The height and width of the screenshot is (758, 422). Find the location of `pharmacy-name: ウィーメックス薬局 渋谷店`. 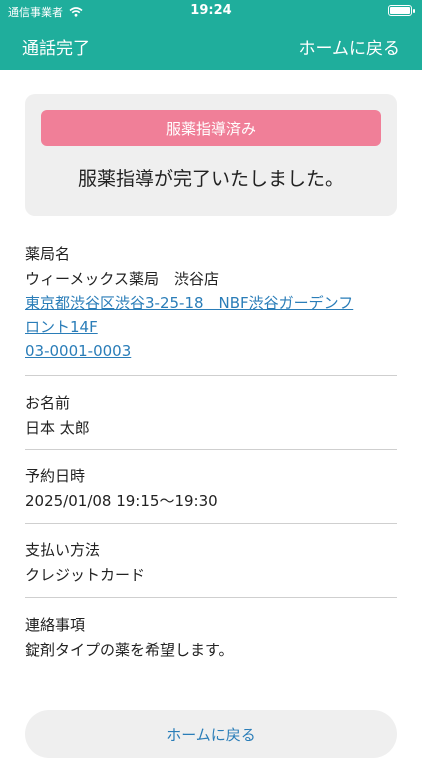

pharmacy-name: ウィーメックス薬局 渋谷店 is located at coordinates (122, 279).